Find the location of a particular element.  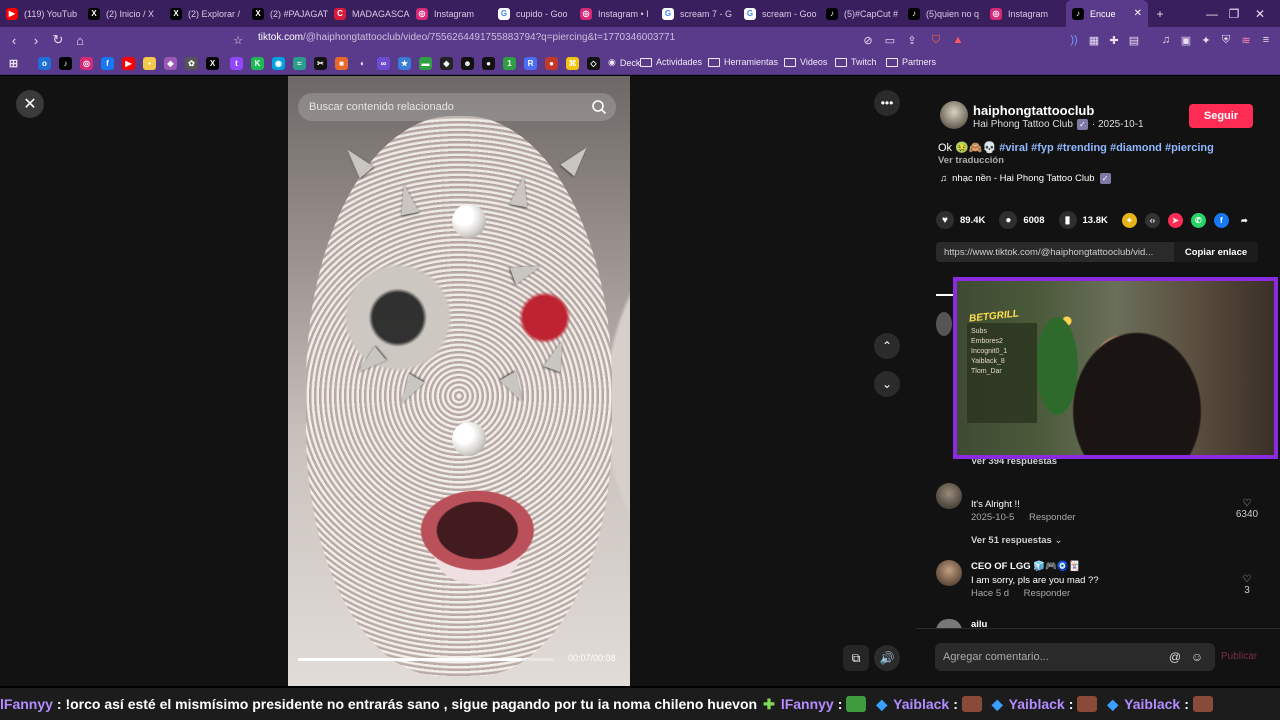

share-arrow-icon: ➦ is located at coordinates (1244, 220).